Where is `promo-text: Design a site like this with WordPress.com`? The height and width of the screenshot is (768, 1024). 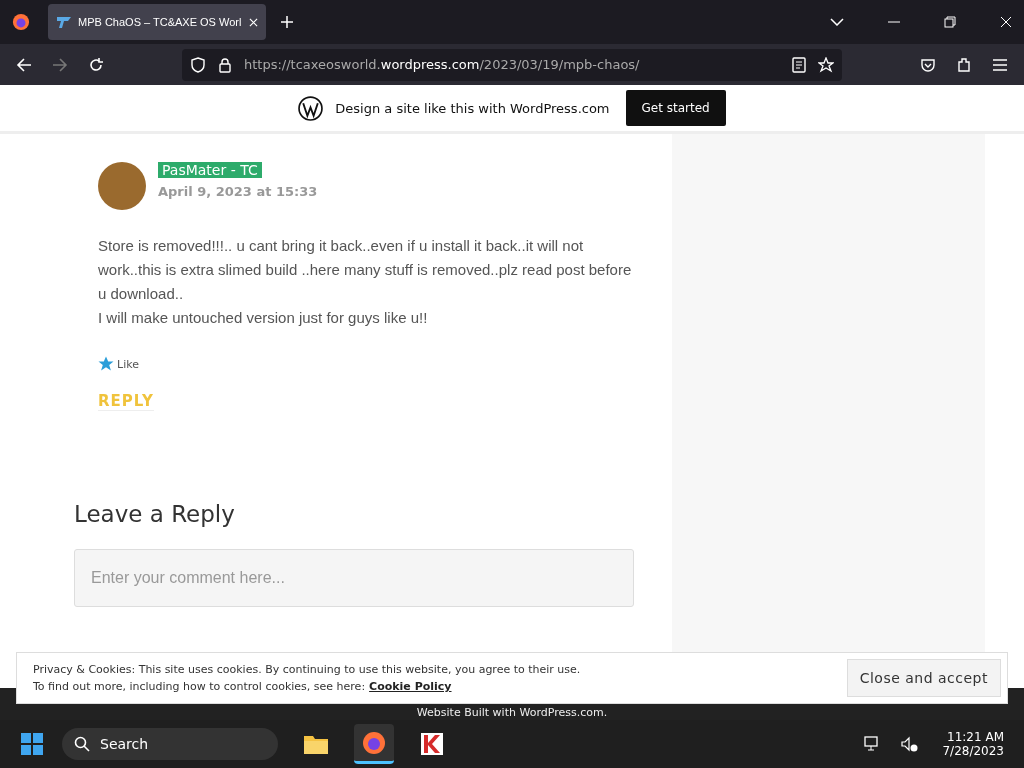
promo-text: Design a site like this with WordPress.com is located at coordinates (472, 108).